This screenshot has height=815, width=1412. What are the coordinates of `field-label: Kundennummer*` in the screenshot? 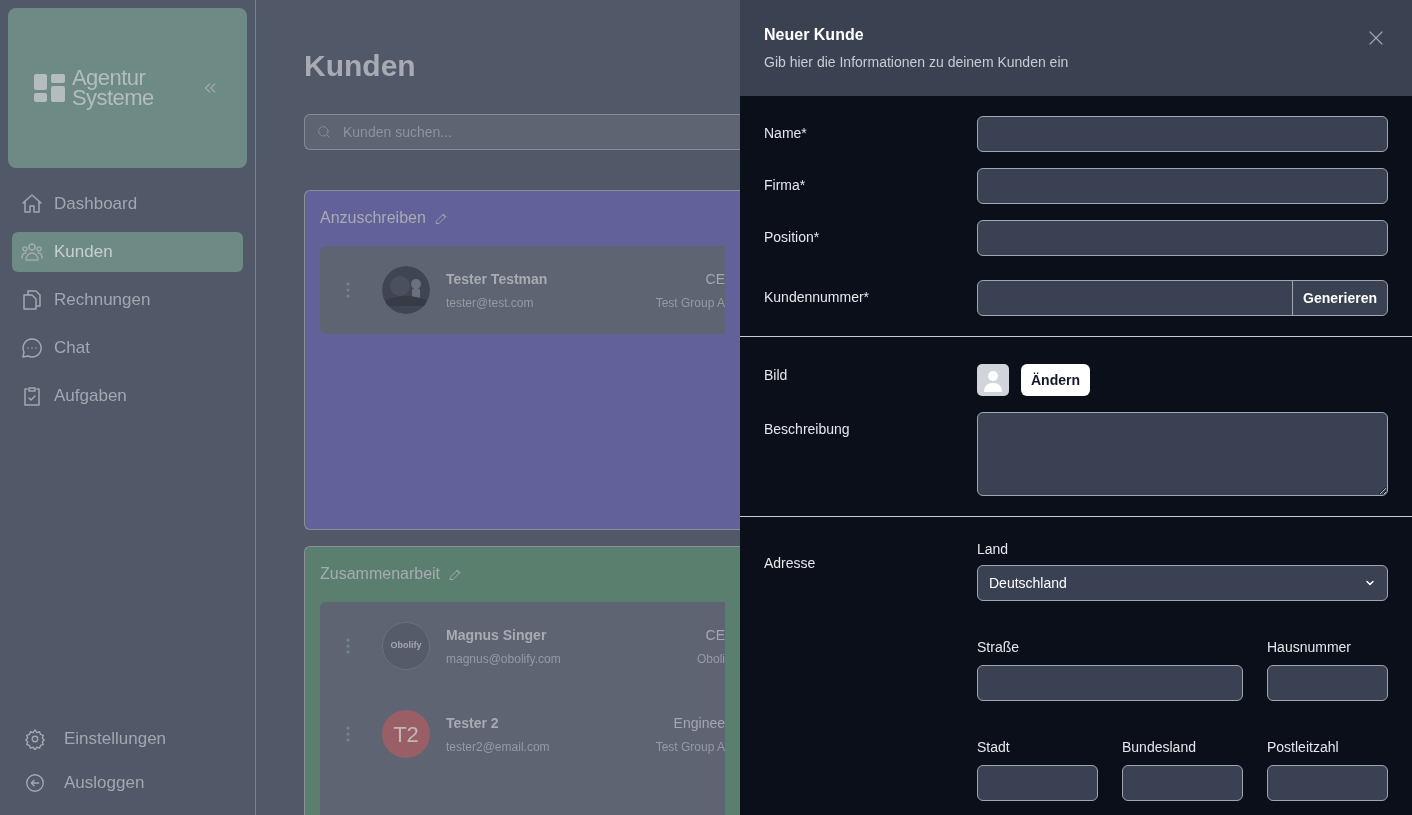 It's located at (817, 297).